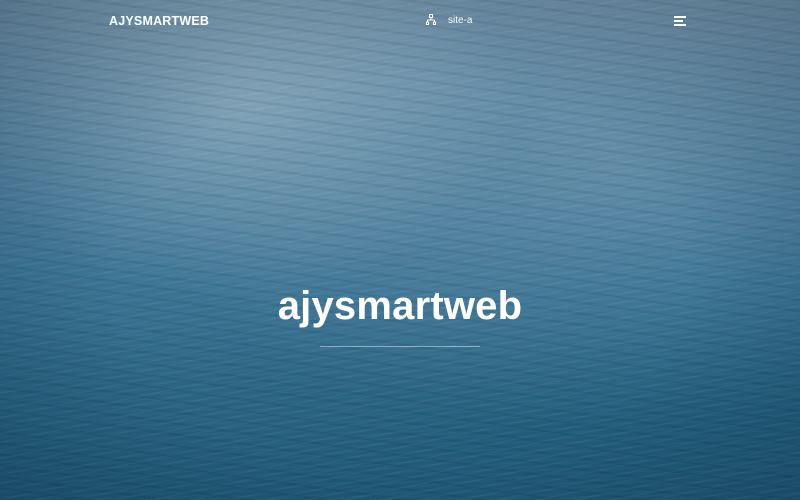 This screenshot has width=800, height=500. Describe the element at coordinates (400, 306) in the screenshot. I see `hero-title: ajysmartweb` at that location.